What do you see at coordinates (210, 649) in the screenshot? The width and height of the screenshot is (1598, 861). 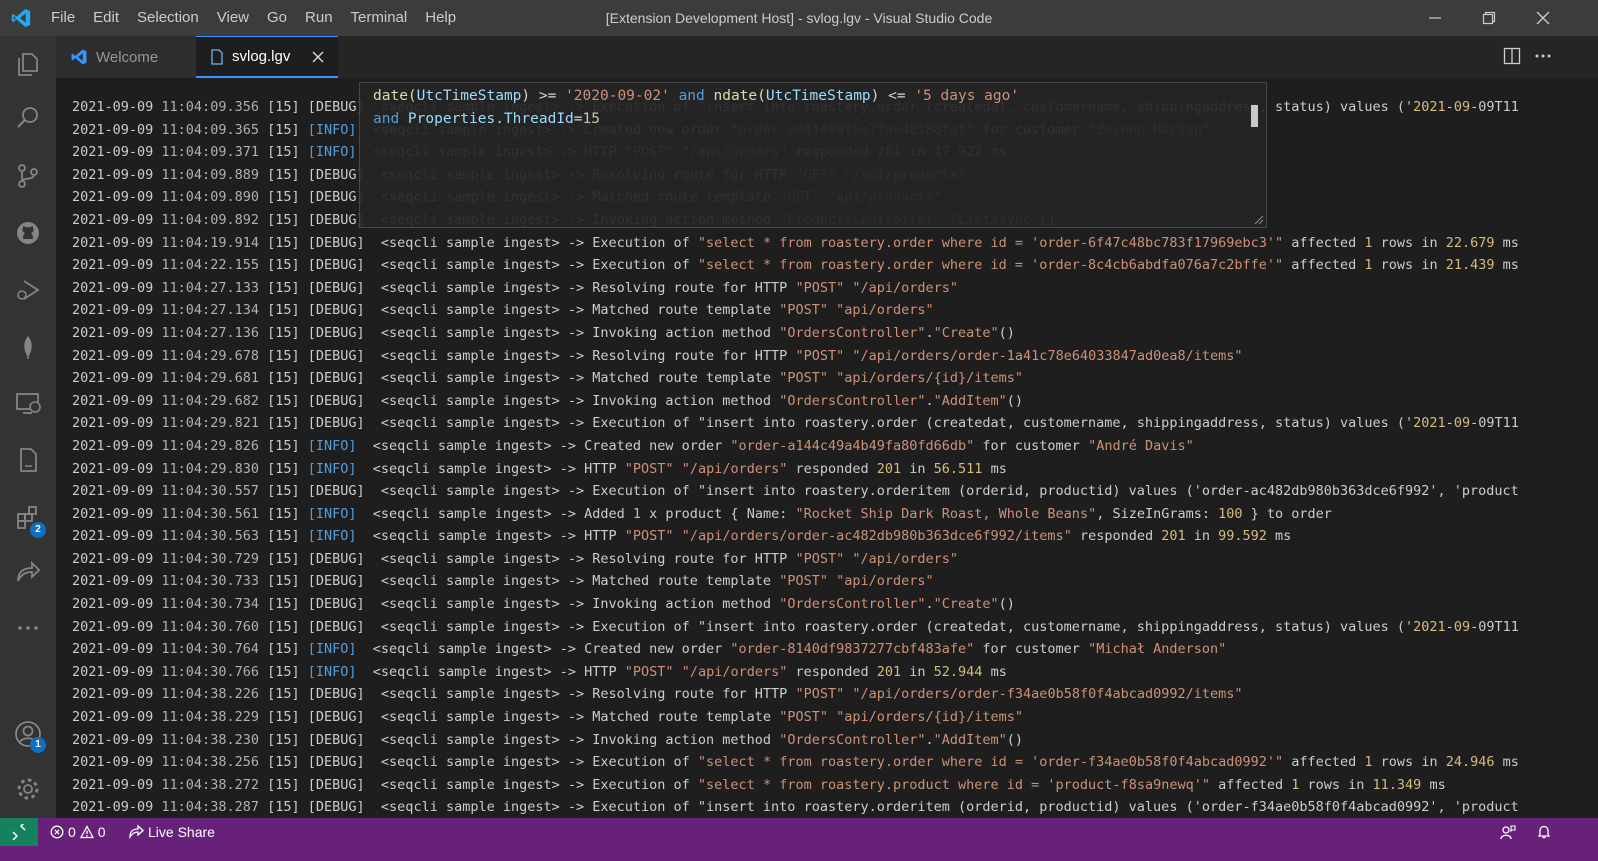 I see `log-time: 11:04:30.764` at bounding box center [210, 649].